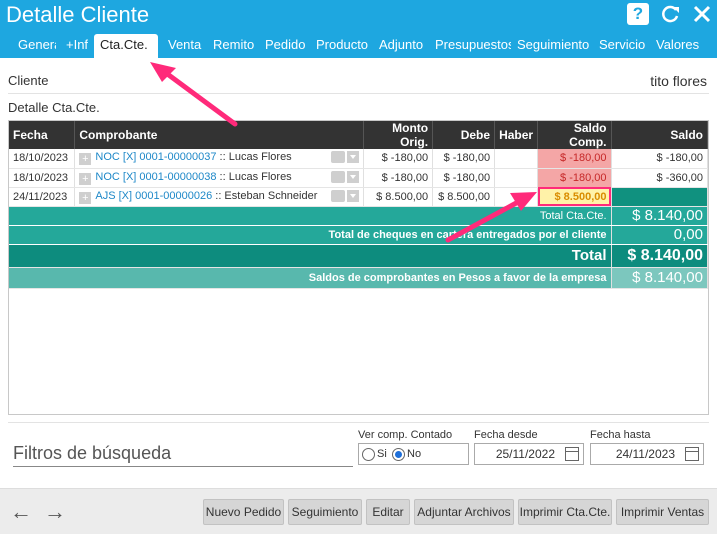 The height and width of the screenshot is (534, 717). What do you see at coordinates (398, 135) in the screenshot?
I see `col-monto-orig: Monto Orig.` at bounding box center [398, 135].